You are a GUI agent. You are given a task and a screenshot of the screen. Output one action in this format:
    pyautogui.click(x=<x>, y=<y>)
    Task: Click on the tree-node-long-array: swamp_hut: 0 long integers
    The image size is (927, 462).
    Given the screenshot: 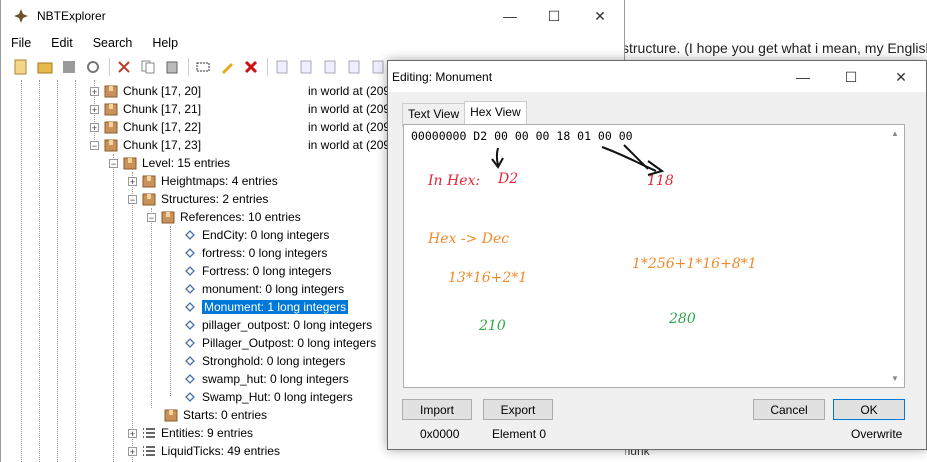 What is the action you would take?
    pyautogui.click(x=265, y=379)
    